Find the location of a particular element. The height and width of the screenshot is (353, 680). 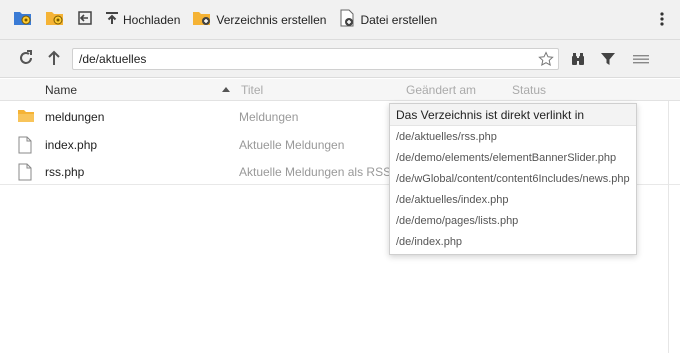

exit-button is located at coordinates (85, 20).